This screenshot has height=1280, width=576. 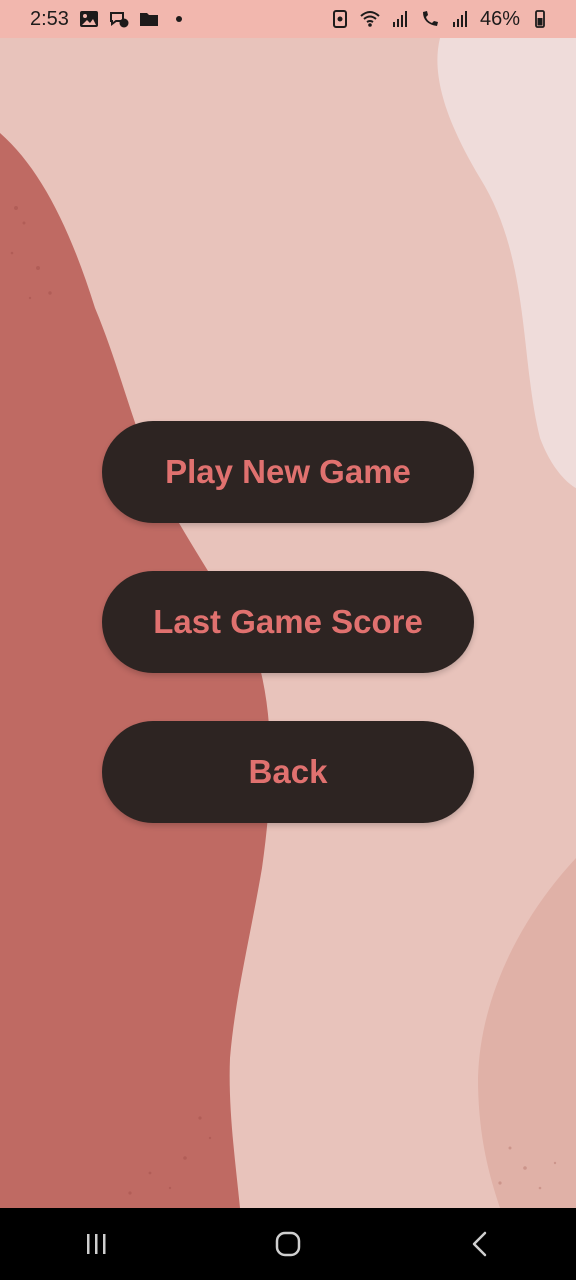 I want to click on back-button: Back, so click(x=288, y=772).